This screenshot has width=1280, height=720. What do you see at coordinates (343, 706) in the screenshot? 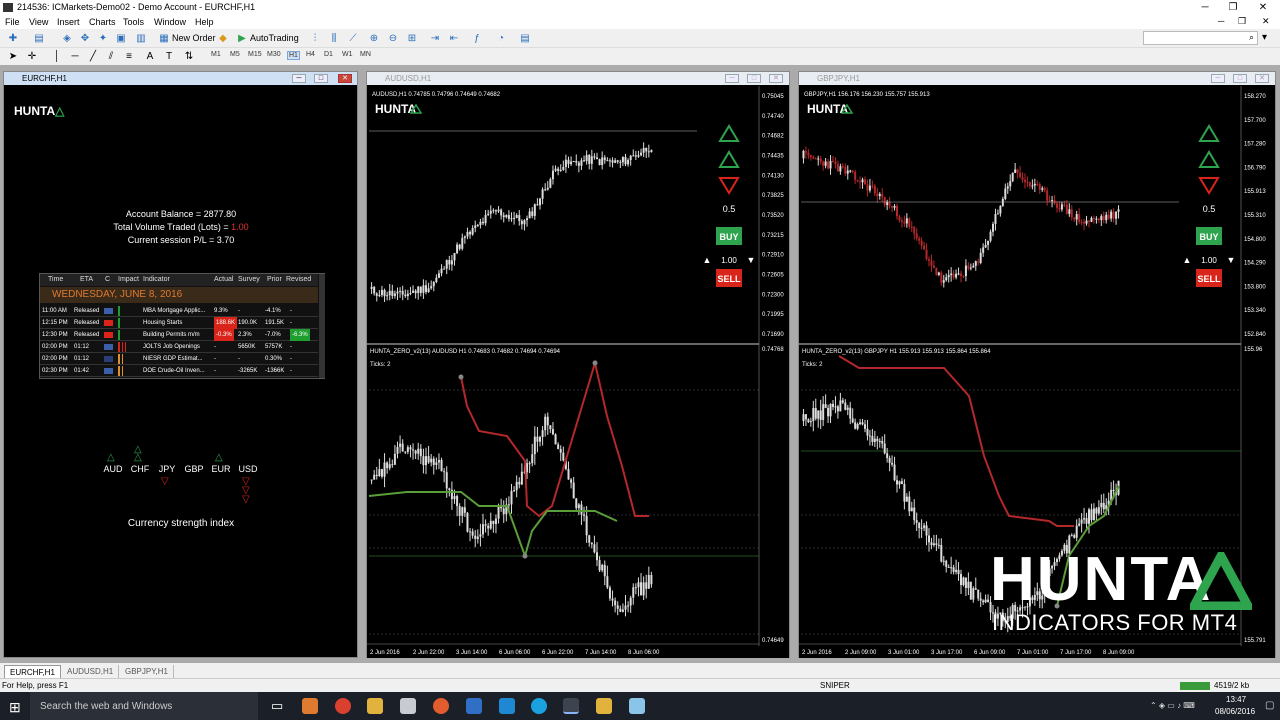
I see `chrome-icon` at bounding box center [343, 706].